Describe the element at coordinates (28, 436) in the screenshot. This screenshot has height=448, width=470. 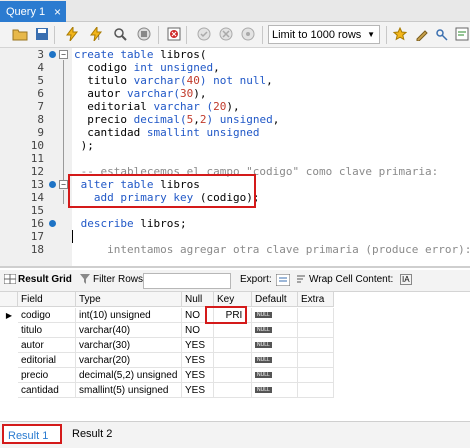
I see `tab-result-1-label: Result 1` at that location.